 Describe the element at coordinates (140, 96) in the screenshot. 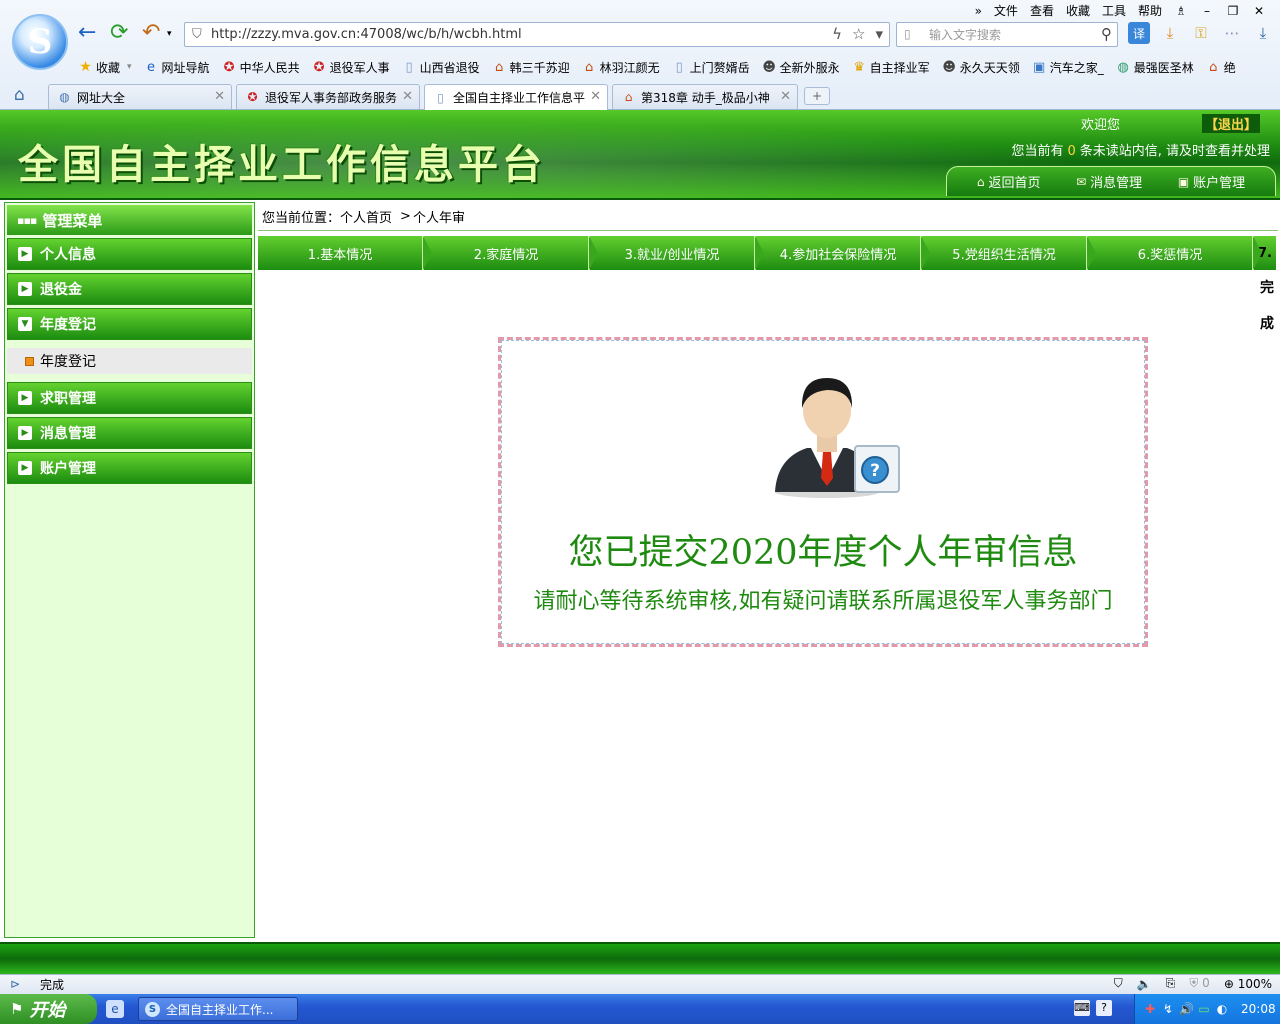

I see `tab-url-directory: ◍ 网址大全 ✕` at that location.